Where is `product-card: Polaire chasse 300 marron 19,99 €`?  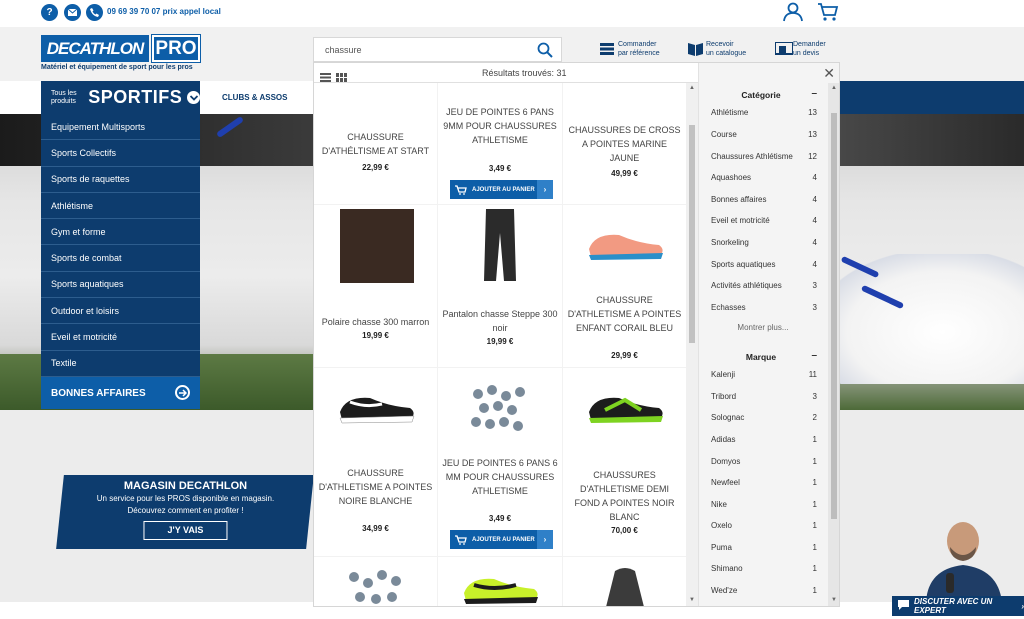
product-card: Polaire chasse 300 marron 19,99 € is located at coordinates (375, 286).